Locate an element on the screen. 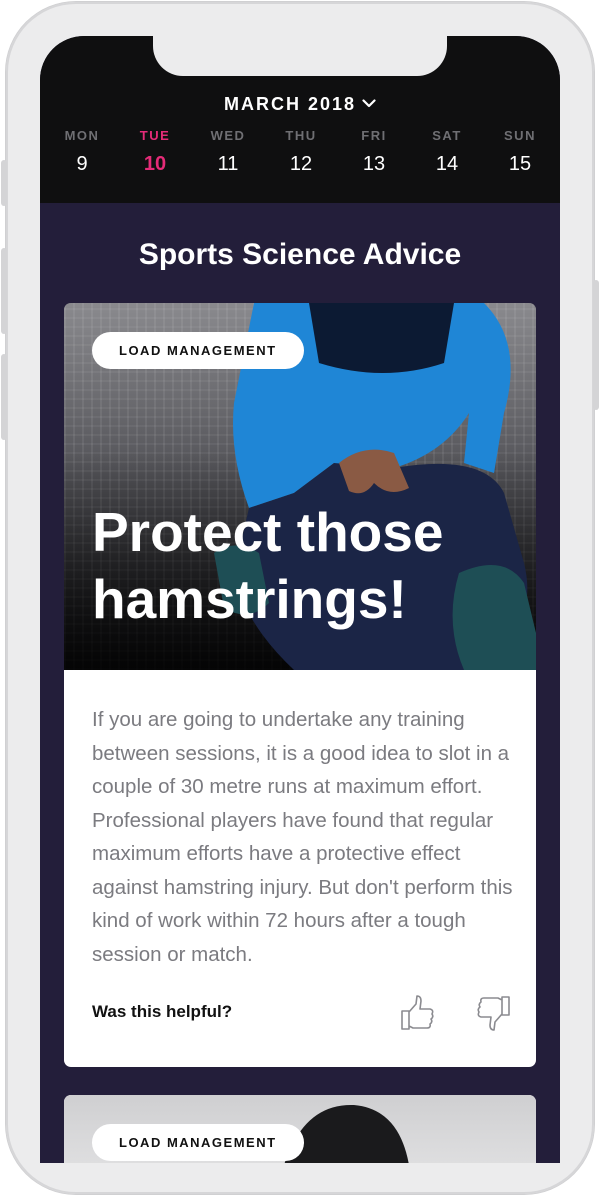 This screenshot has width=600, height=1199. day-name: WED is located at coordinates (228, 135).